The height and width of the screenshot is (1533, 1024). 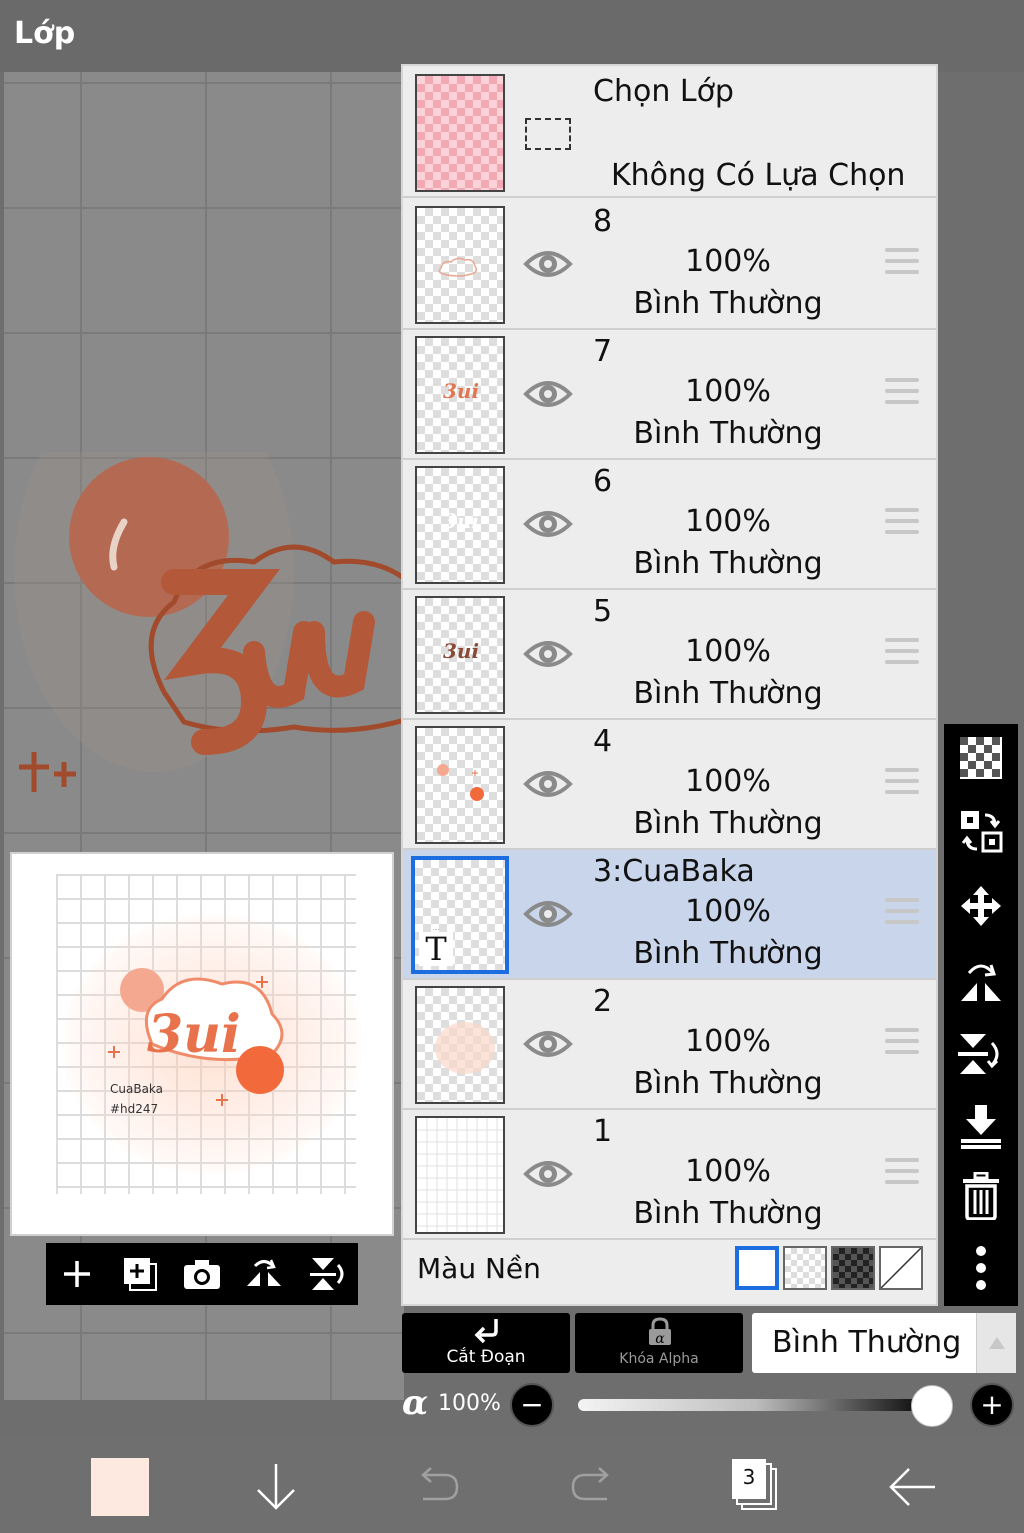 I want to click on layer-row: 8 100% Bình Thường, so click(x=669, y=265).